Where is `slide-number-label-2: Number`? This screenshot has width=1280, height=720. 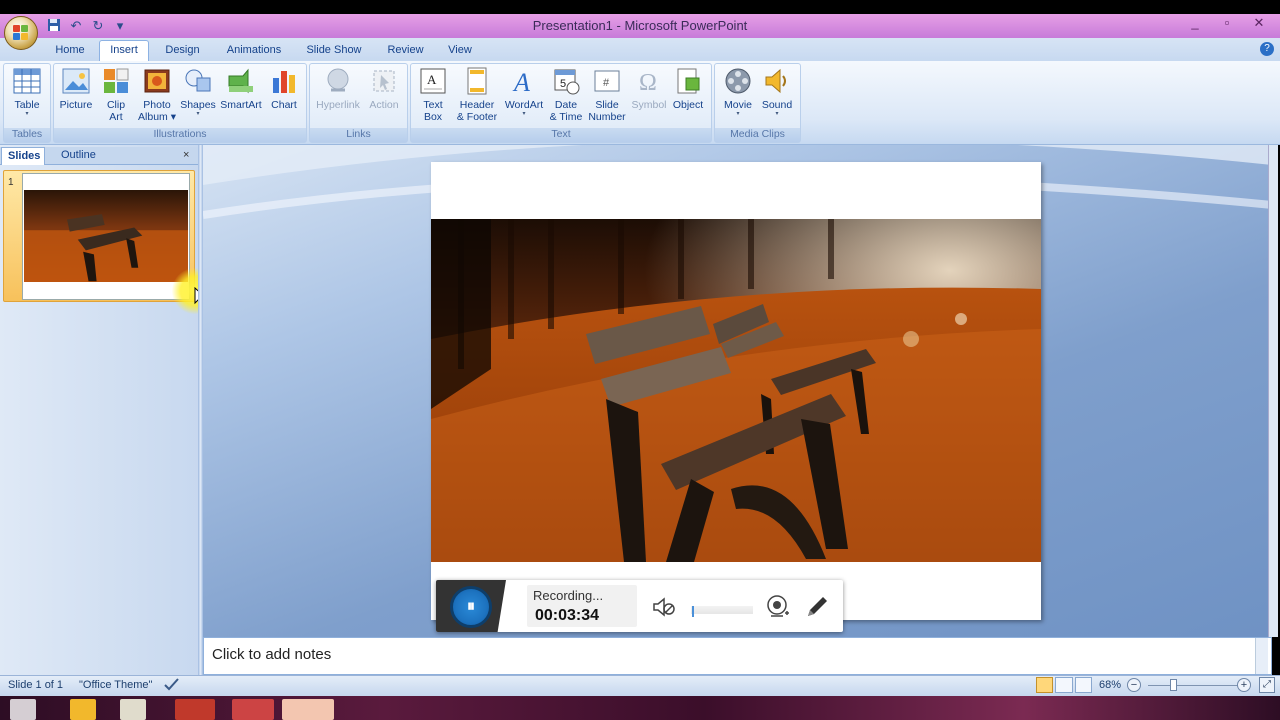
slide-number-label-2: Number is located at coordinates (607, 117).